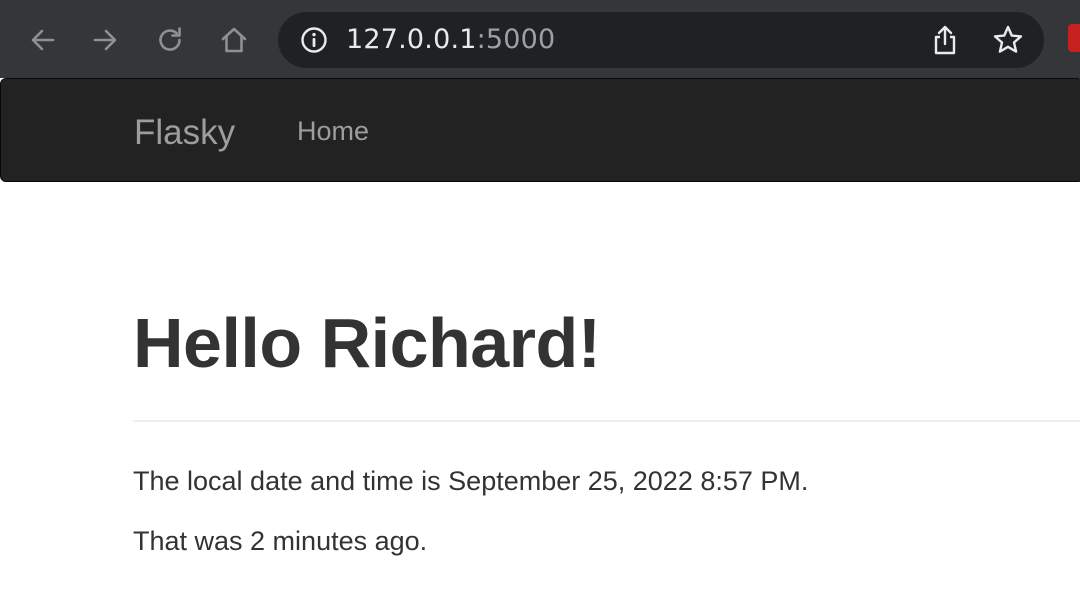  What do you see at coordinates (367, 343) in the screenshot?
I see `page-title: Hello Richard!` at bounding box center [367, 343].